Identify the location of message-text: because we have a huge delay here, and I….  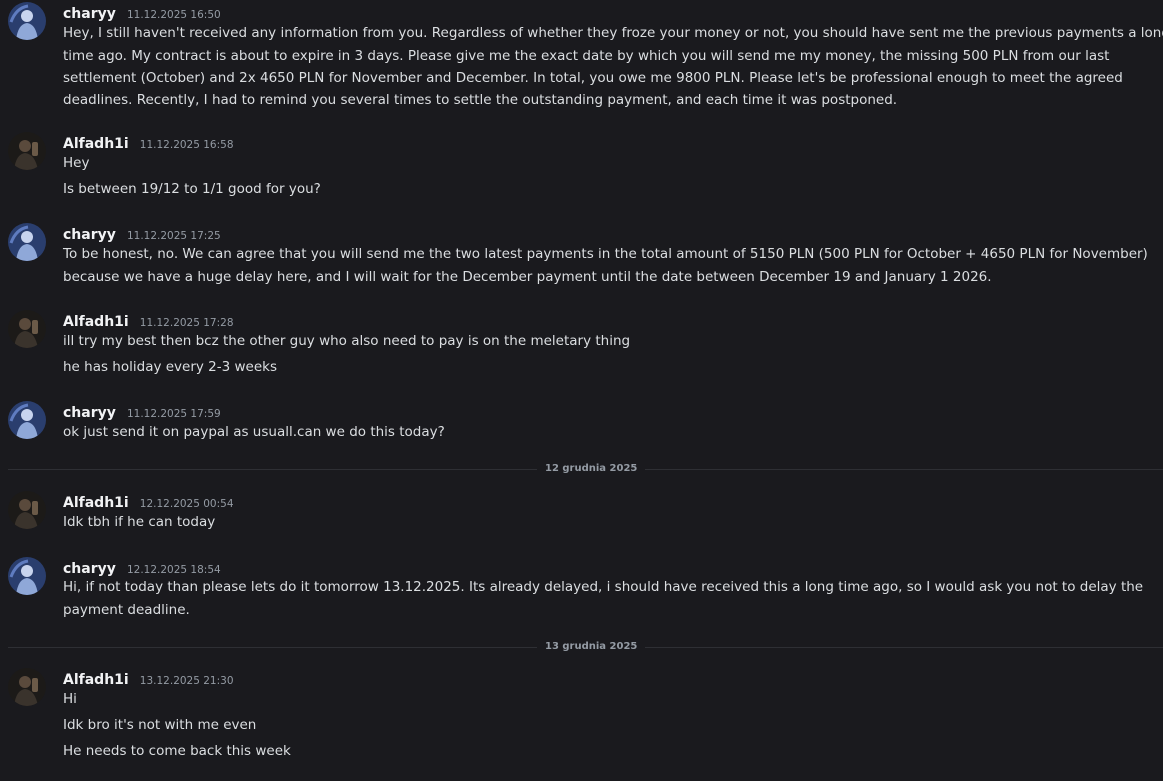
(527, 277).